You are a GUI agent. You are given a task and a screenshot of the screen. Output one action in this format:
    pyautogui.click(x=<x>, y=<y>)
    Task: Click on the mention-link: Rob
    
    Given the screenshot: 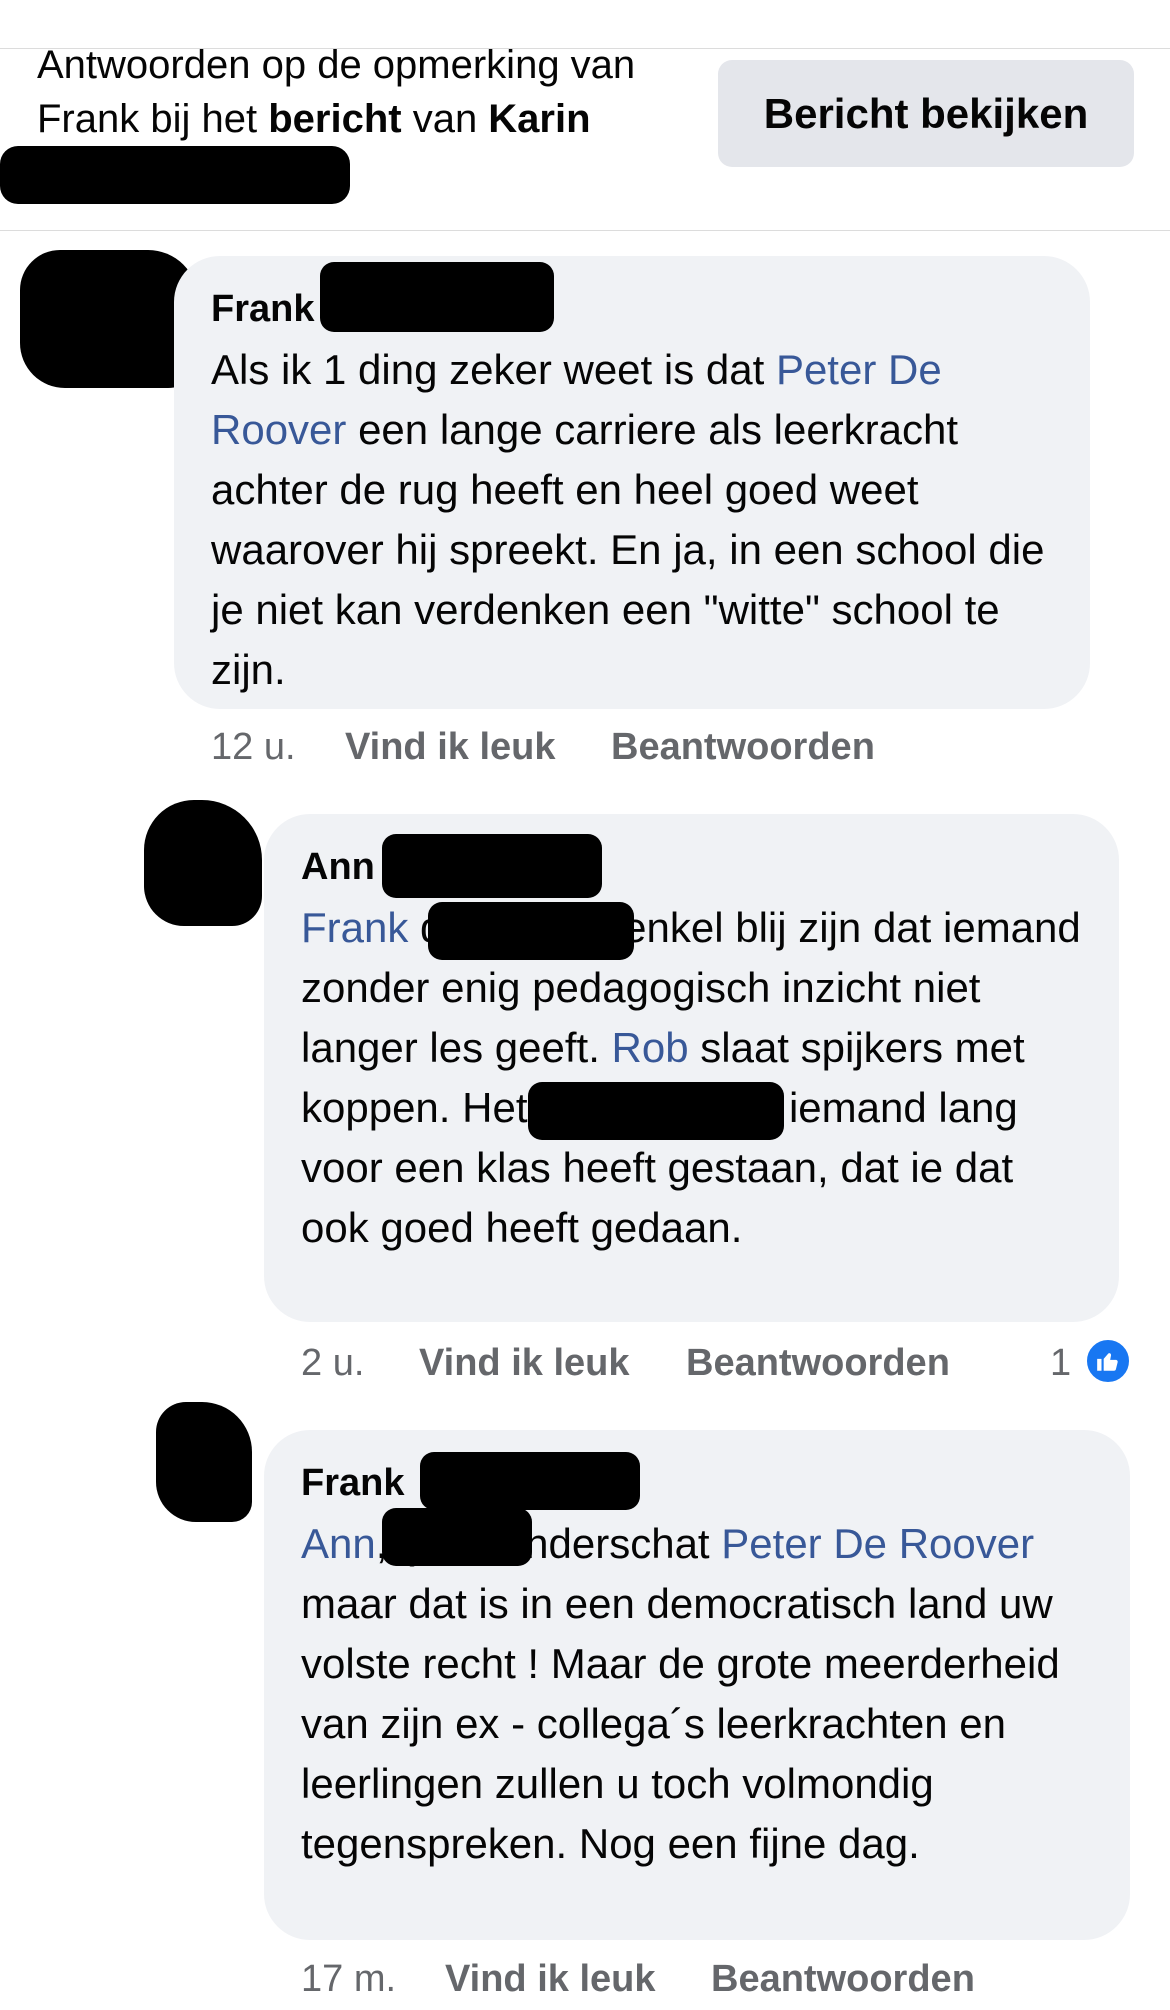 What is the action you would take?
    pyautogui.click(x=650, y=1047)
    